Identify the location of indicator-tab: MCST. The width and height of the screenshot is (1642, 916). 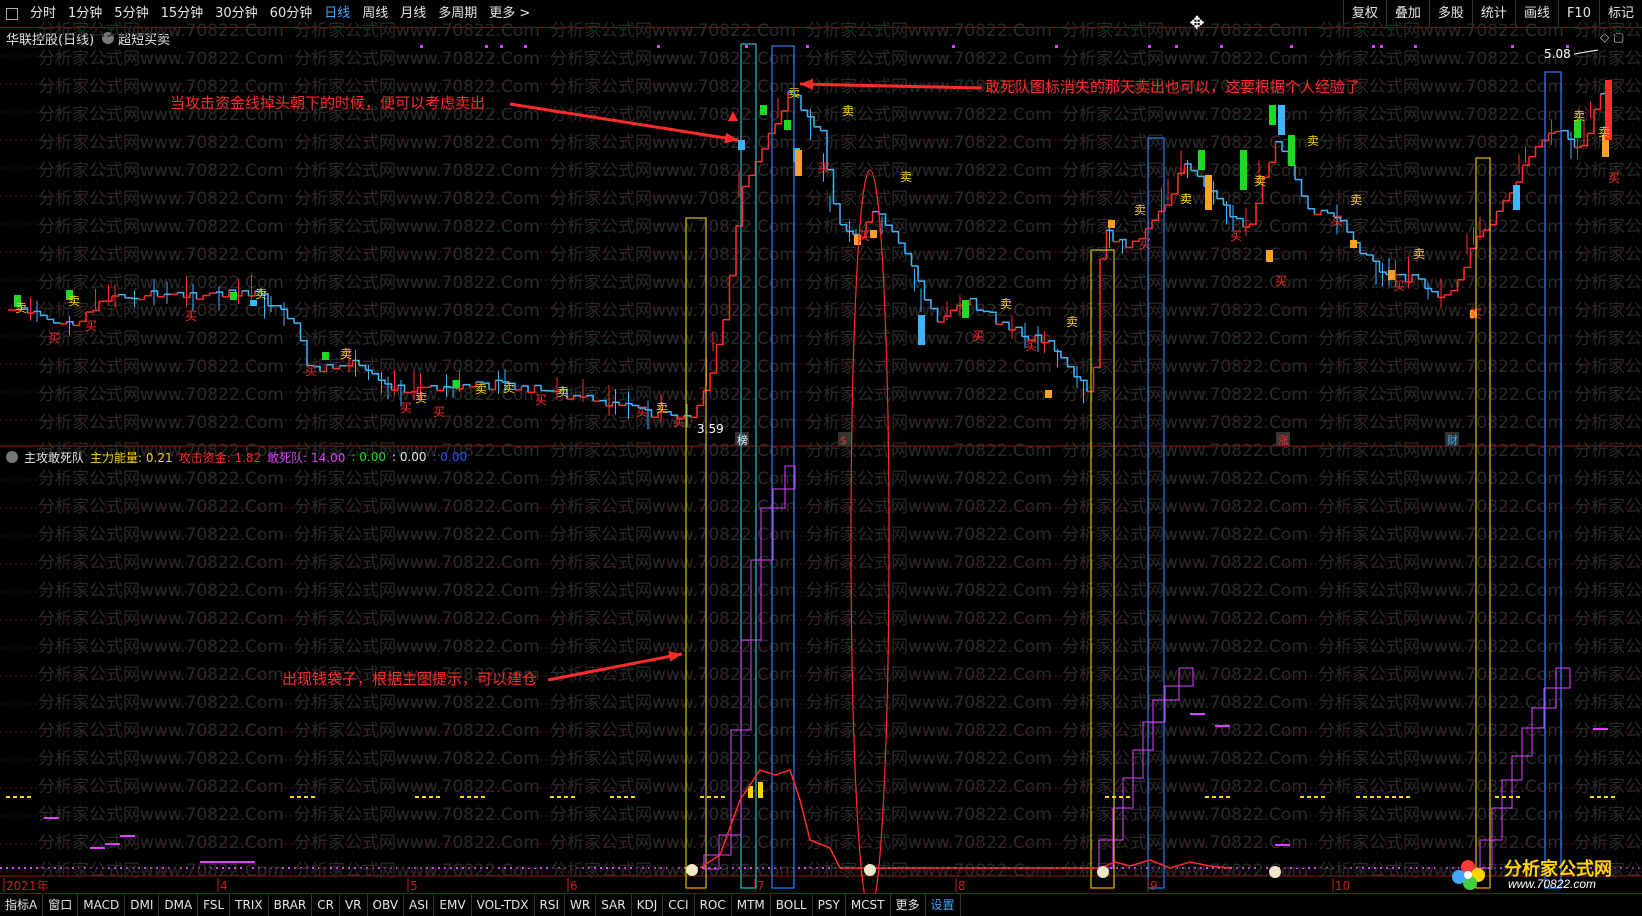
(868, 905).